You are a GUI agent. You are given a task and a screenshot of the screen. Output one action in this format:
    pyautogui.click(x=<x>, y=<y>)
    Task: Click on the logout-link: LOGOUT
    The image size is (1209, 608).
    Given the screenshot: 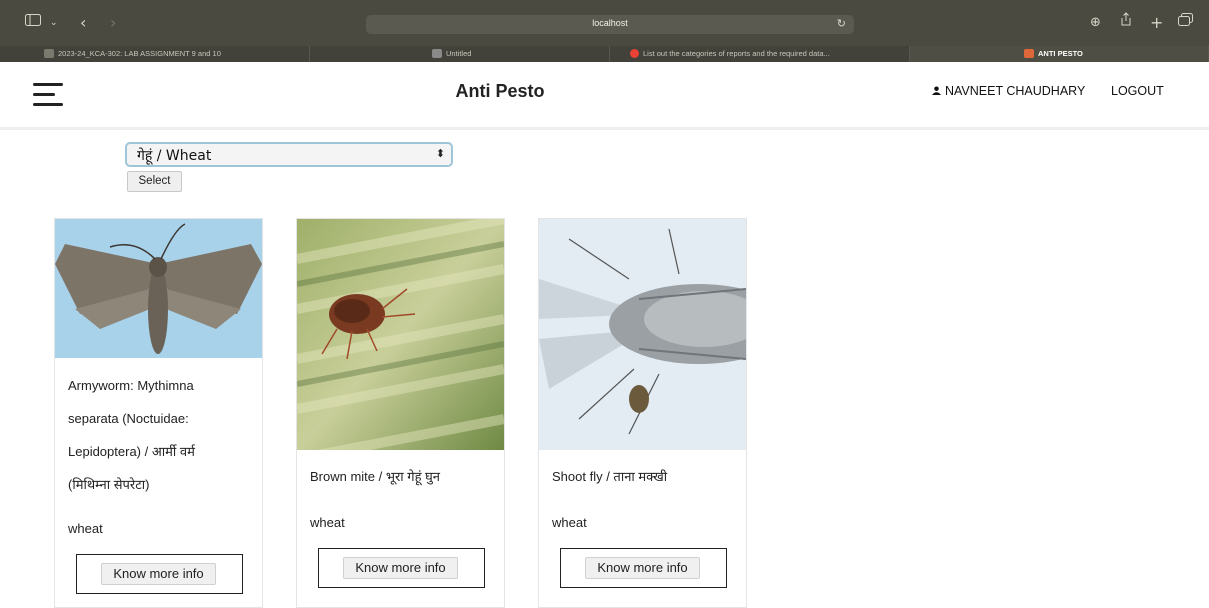 What is the action you would take?
    pyautogui.click(x=1137, y=91)
    